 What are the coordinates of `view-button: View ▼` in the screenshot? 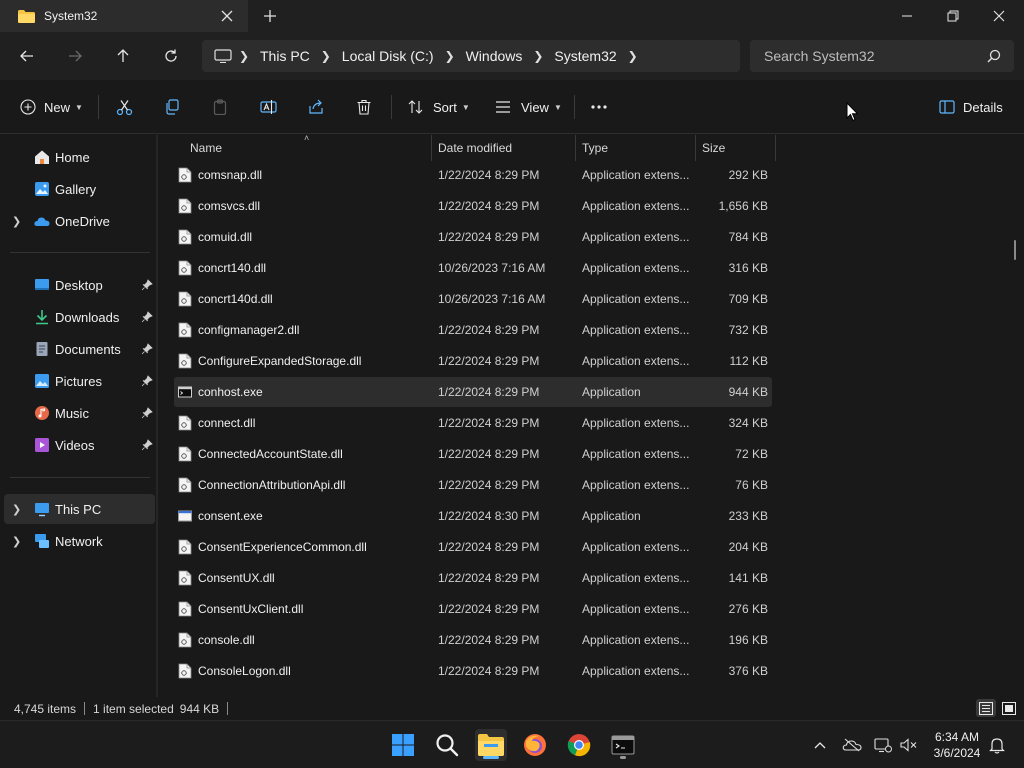 It's located at (528, 107).